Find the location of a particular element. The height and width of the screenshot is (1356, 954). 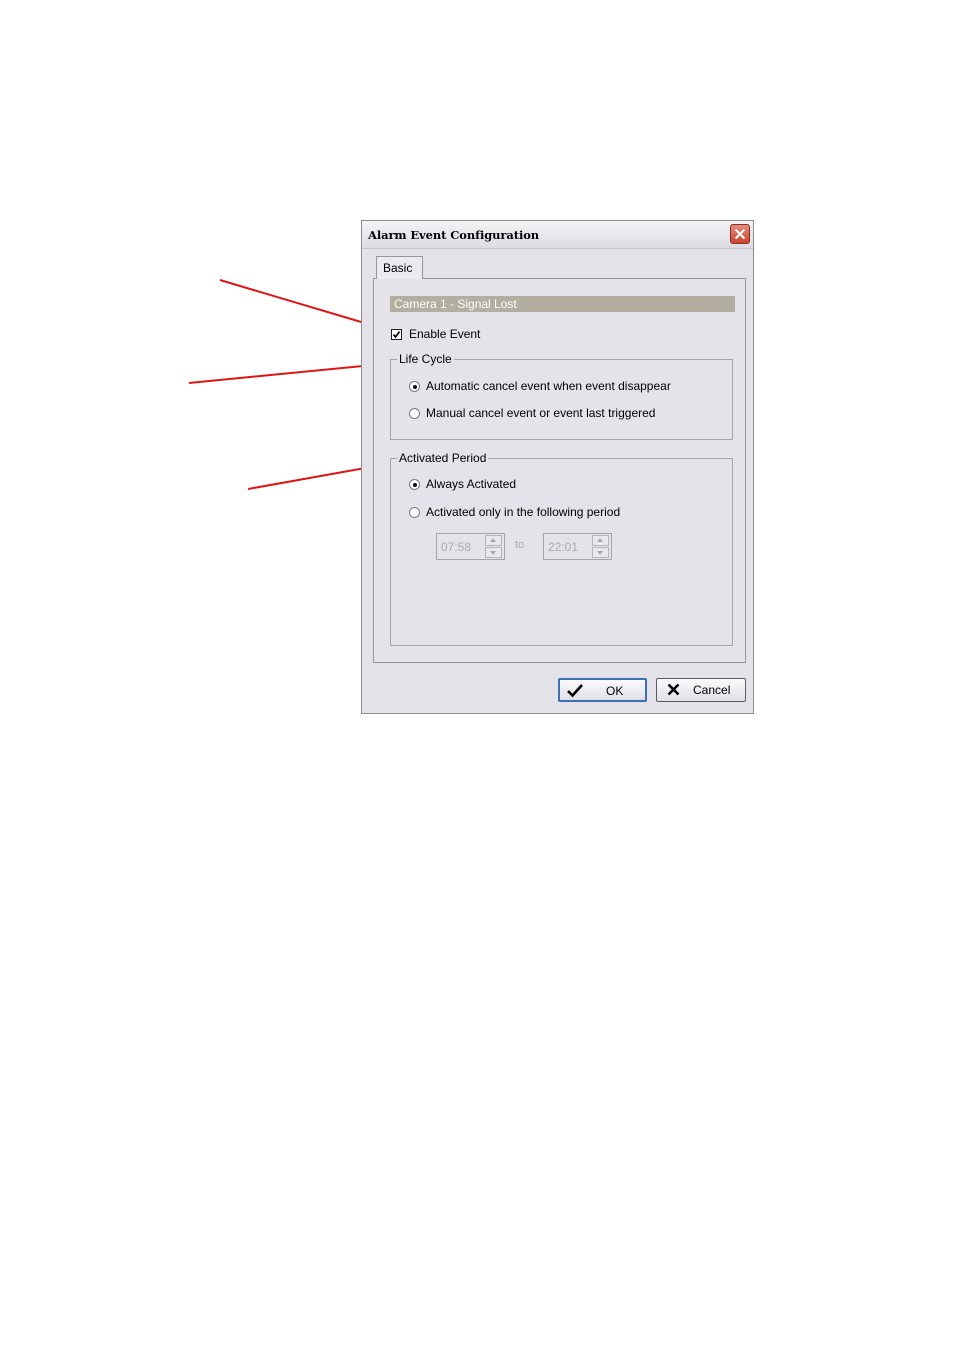

dialog-title: Alarm Event Configuration is located at coordinates (454, 235).